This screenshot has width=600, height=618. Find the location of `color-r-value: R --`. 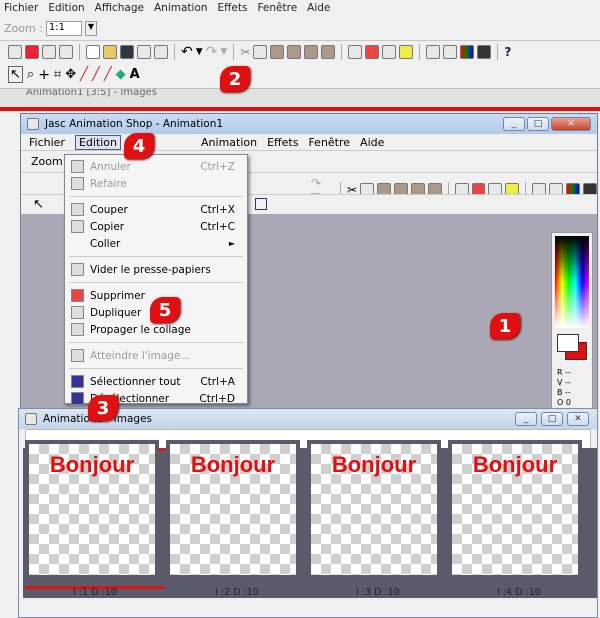

color-r-value: R -- is located at coordinates (564, 372).